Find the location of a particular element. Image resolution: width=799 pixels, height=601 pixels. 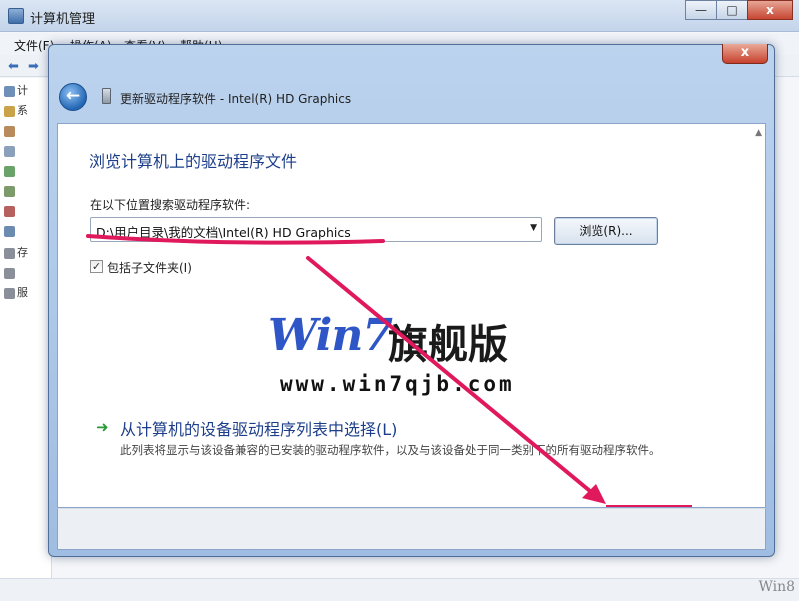

disk-icon is located at coordinates (9, 273).